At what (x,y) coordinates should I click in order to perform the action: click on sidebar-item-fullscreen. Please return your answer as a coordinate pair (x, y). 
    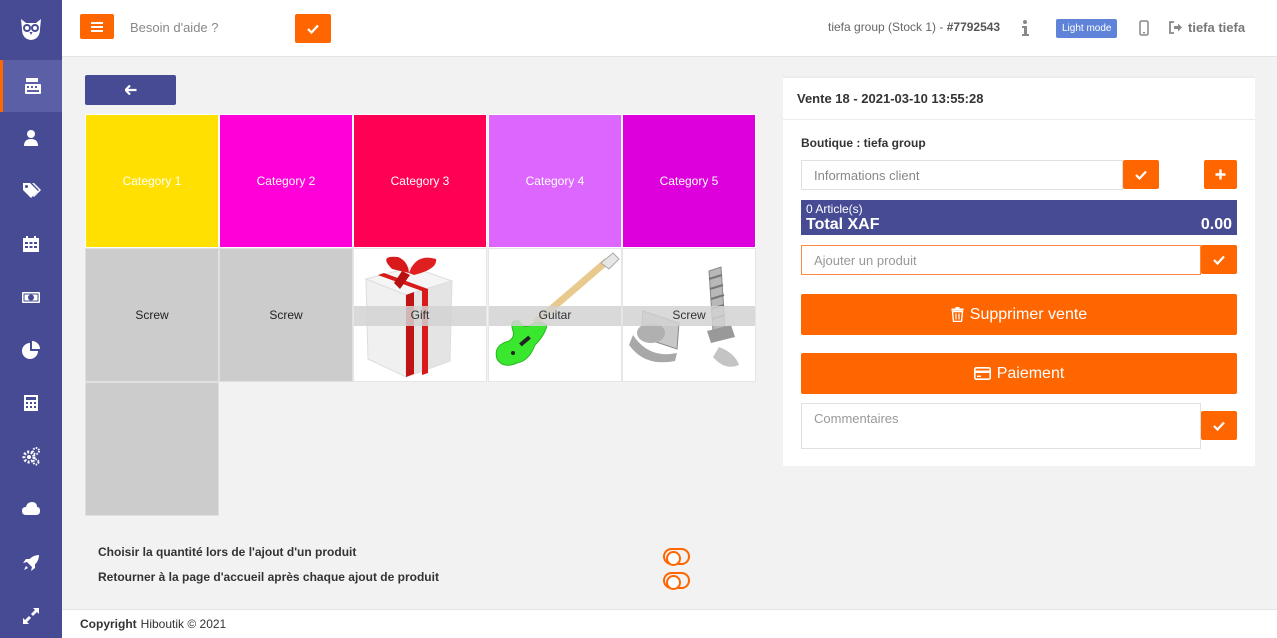
    Looking at the image, I should click on (31, 614).